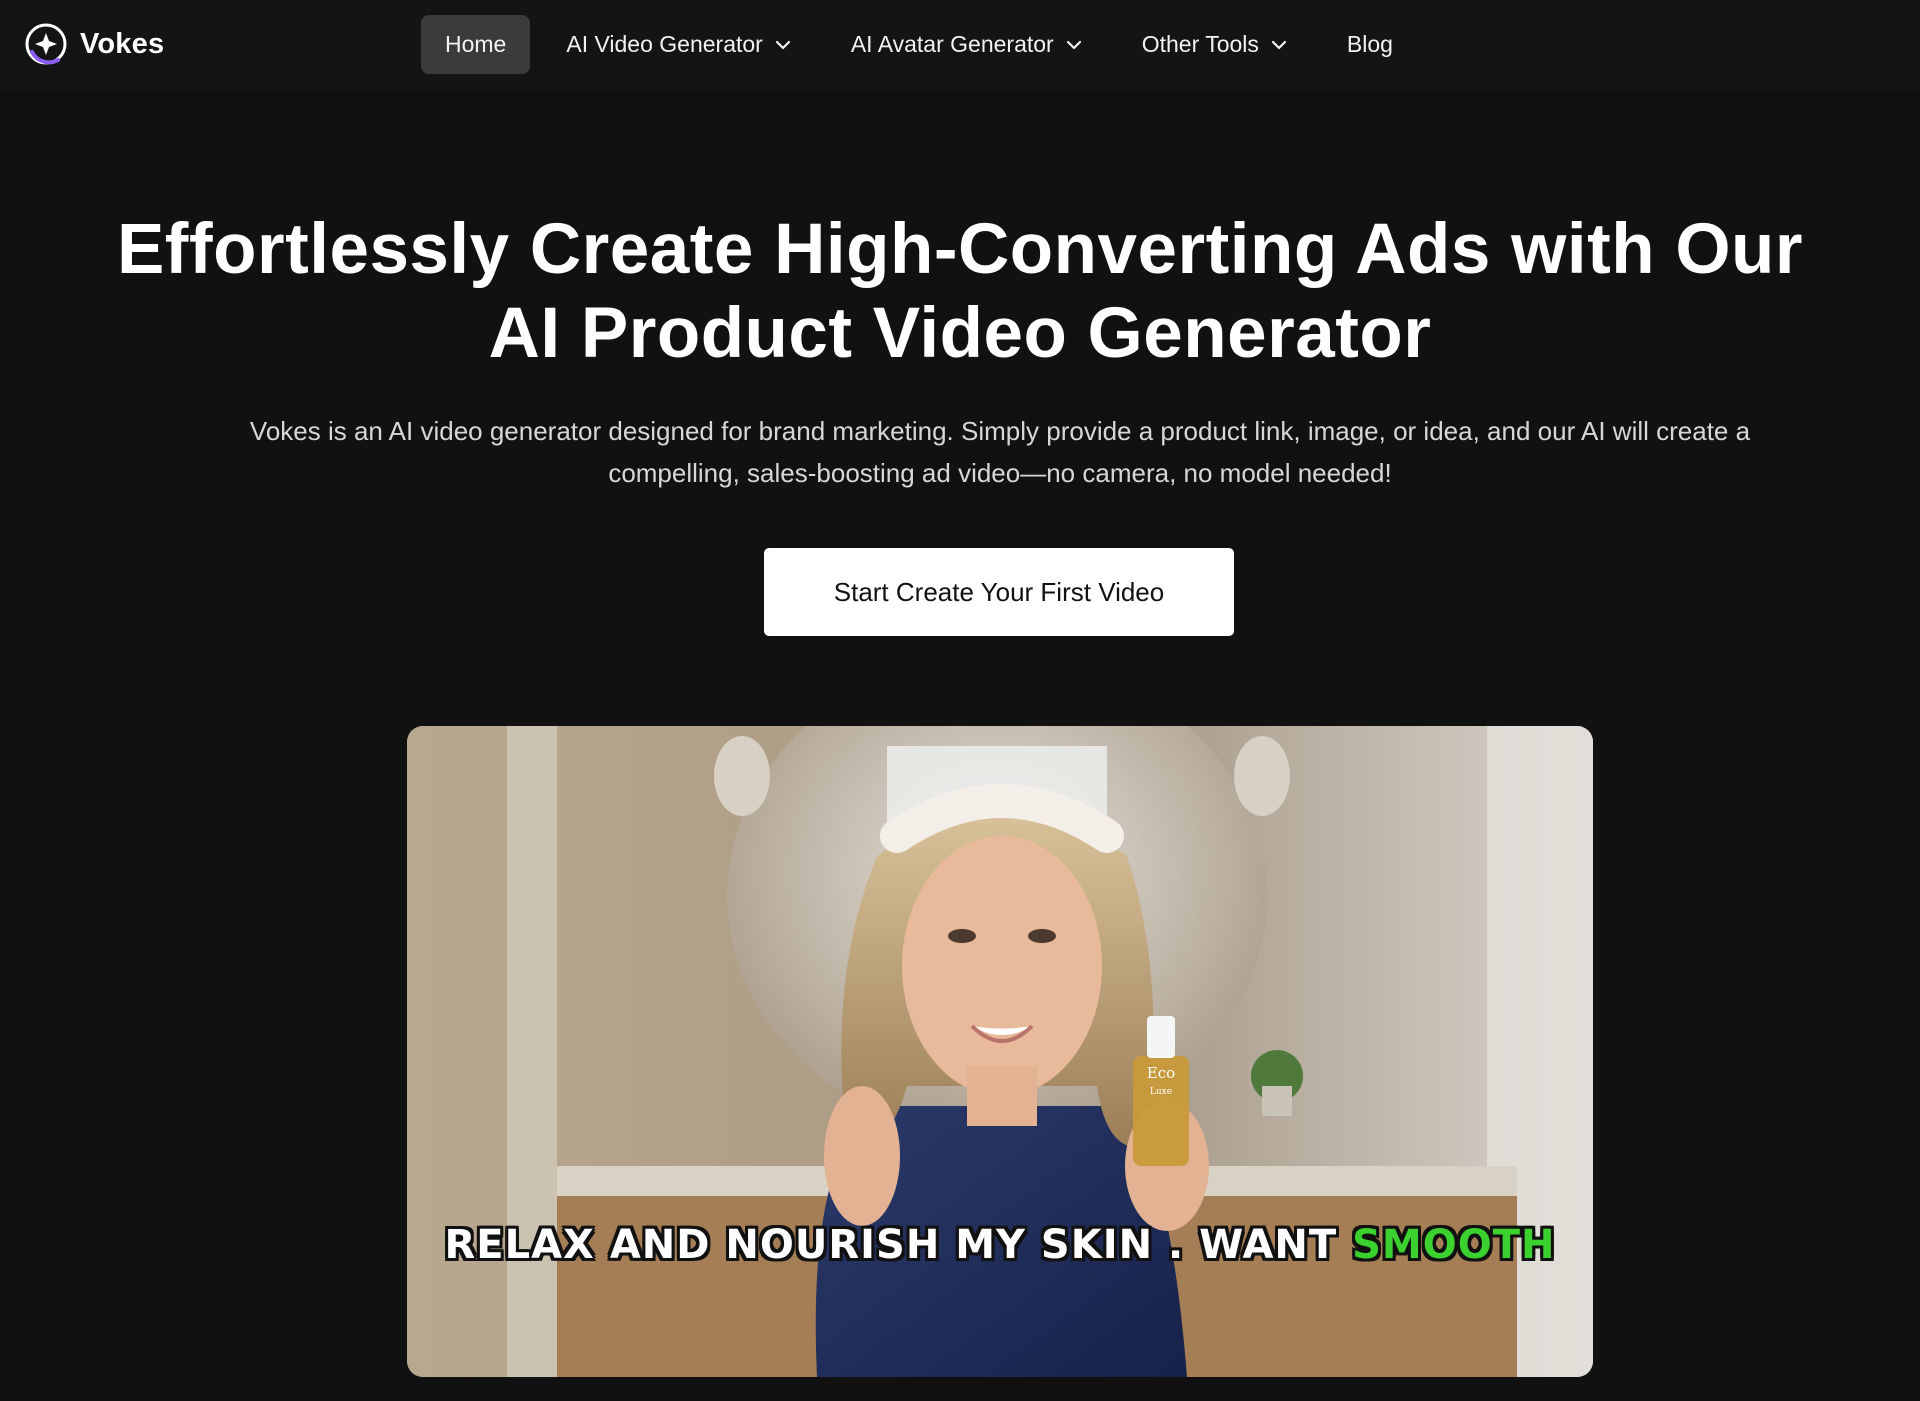  I want to click on nav-item-label: Other Tools, so click(1200, 44).